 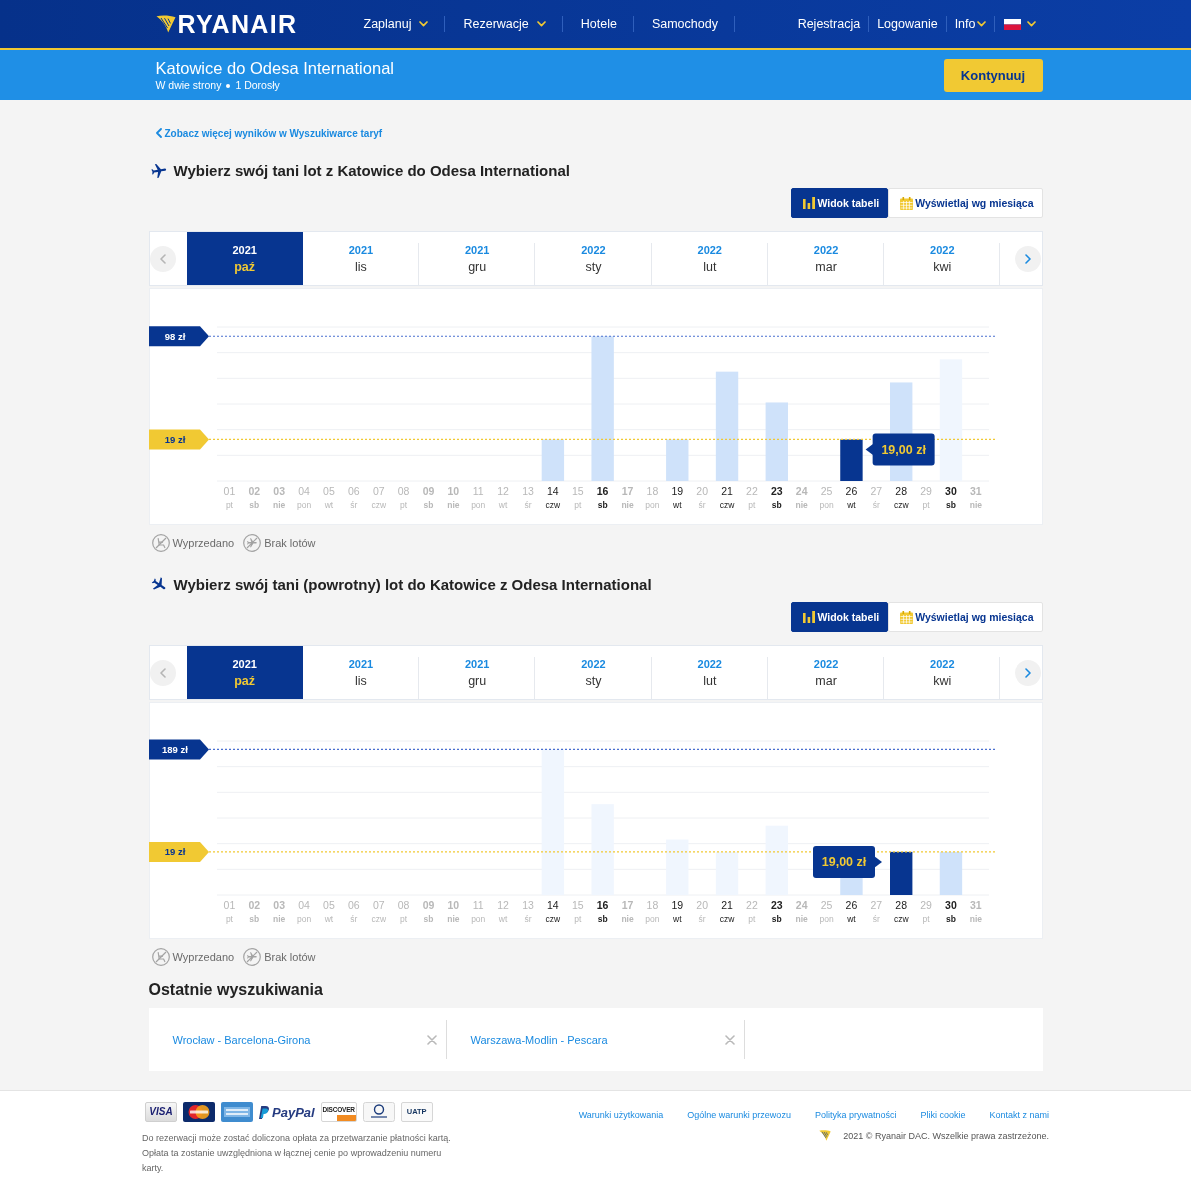 What do you see at coordinates (829, 24) in the screenshot?
I see `nav-link: Rejestracja` at bounding box center [829, 24].